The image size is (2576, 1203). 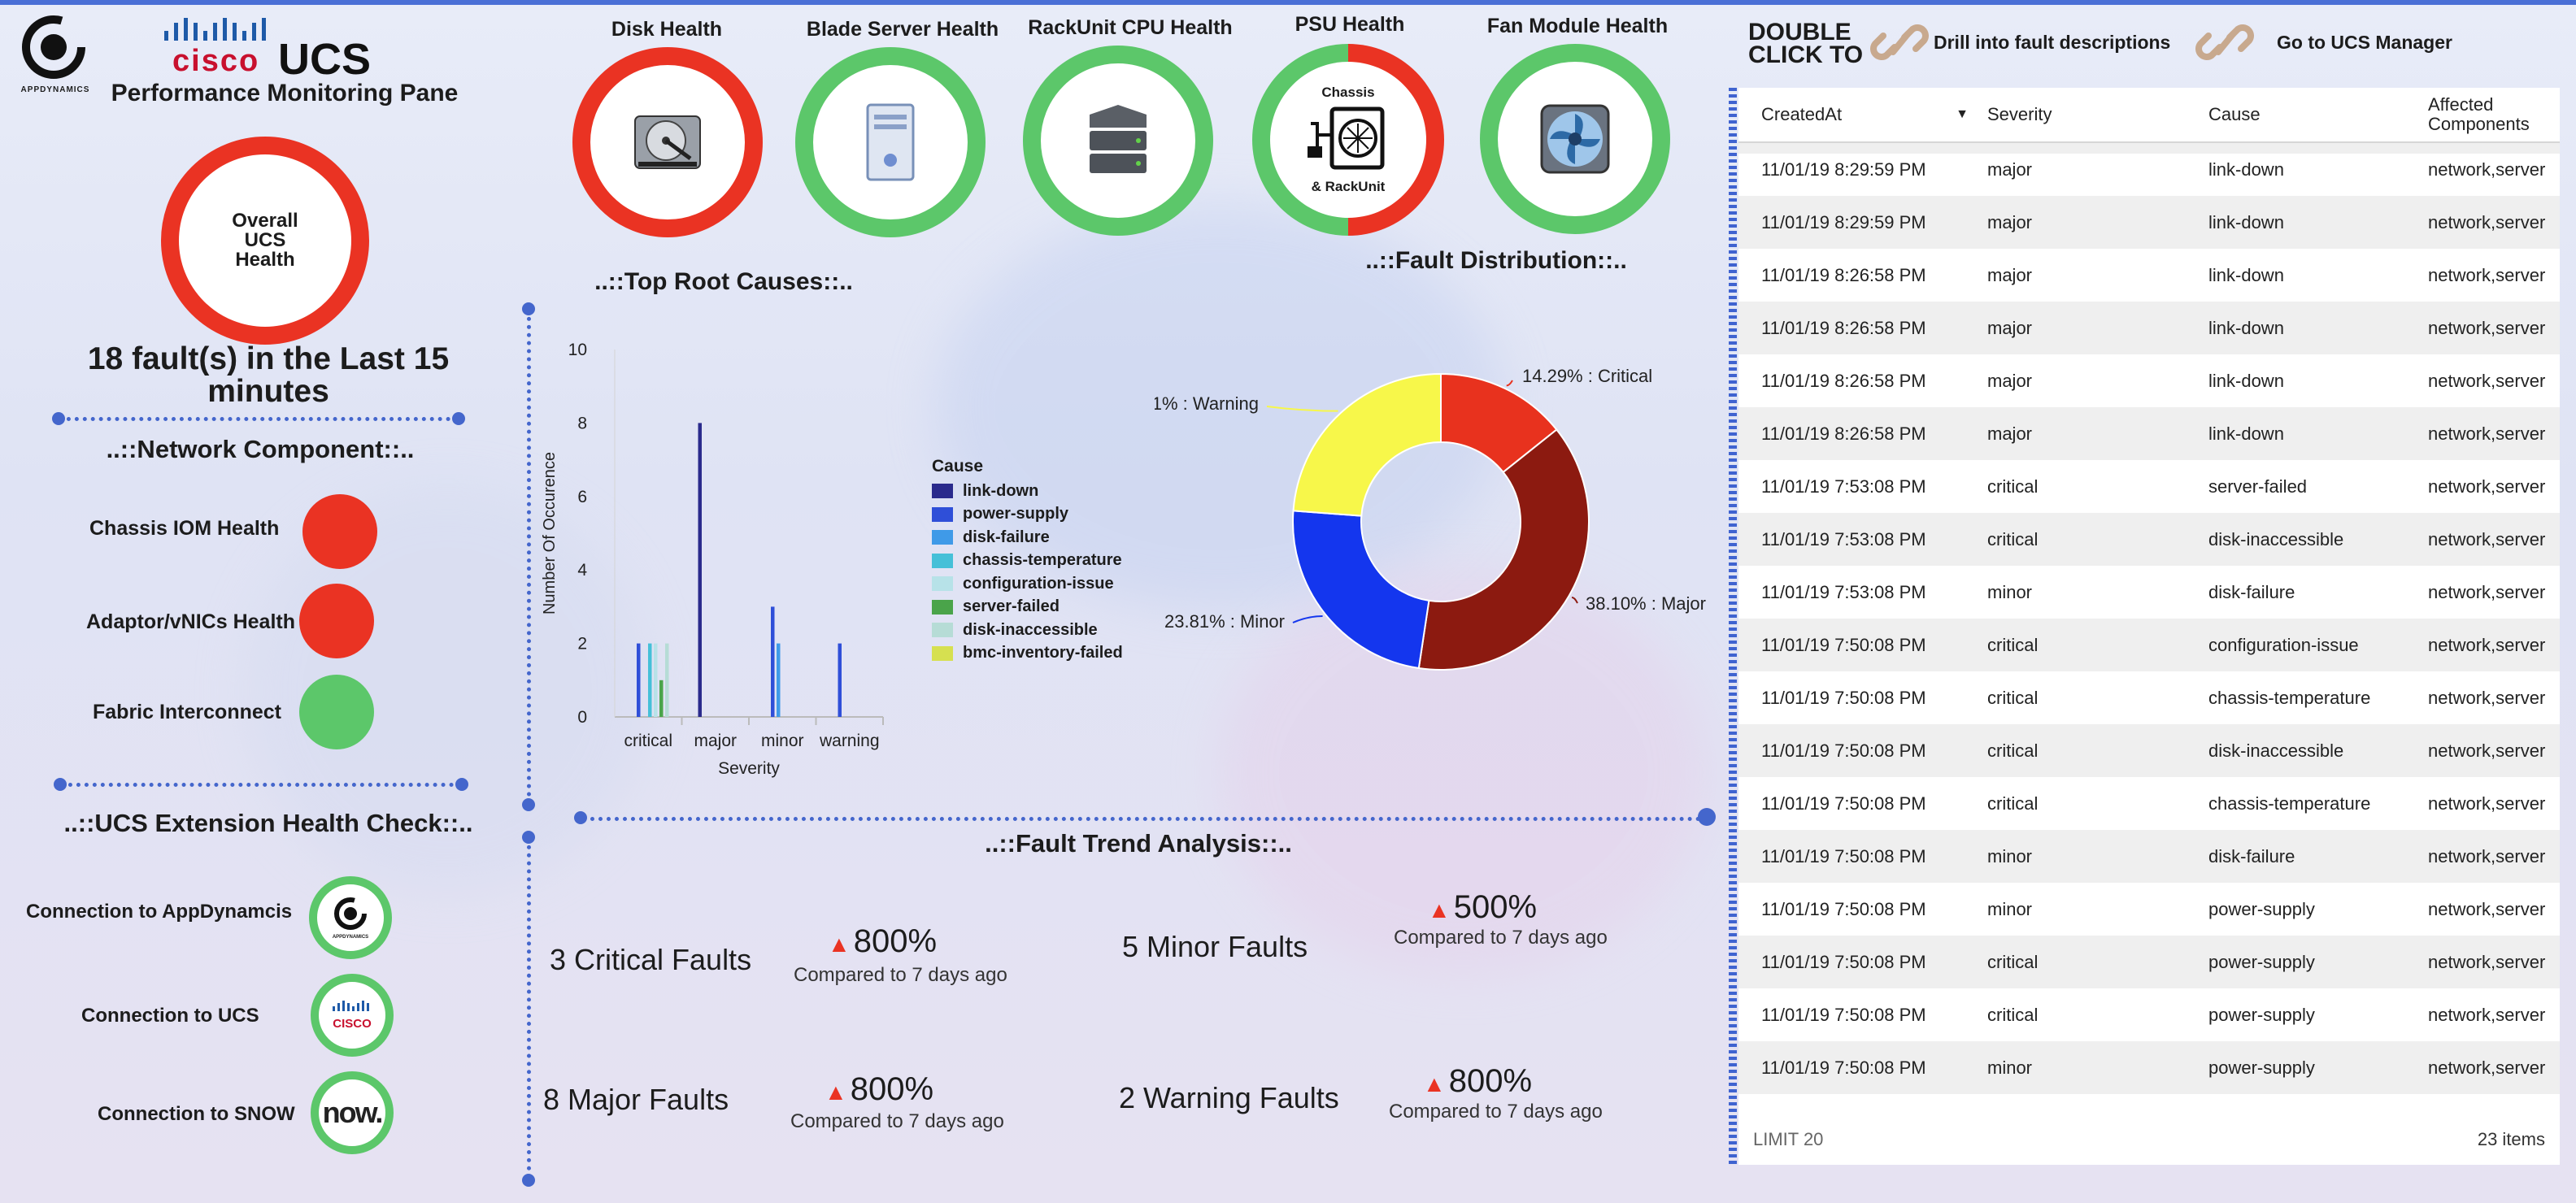 I want to click on column-header-affected-components: Affected Components, so click(x=2489, y=114).